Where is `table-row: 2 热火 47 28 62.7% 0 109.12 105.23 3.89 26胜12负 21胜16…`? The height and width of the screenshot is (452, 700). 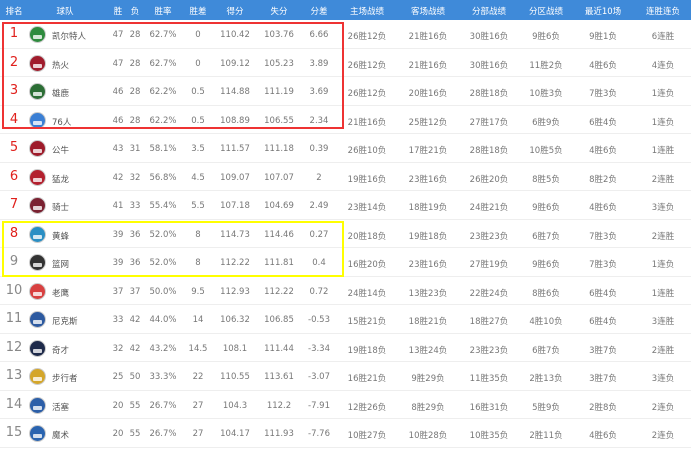 table-row: 2 热火 47 28 62.7% 0 109.12 105.23 3.89 26胜12负 21胜16… is located at coordinates (345, 63).